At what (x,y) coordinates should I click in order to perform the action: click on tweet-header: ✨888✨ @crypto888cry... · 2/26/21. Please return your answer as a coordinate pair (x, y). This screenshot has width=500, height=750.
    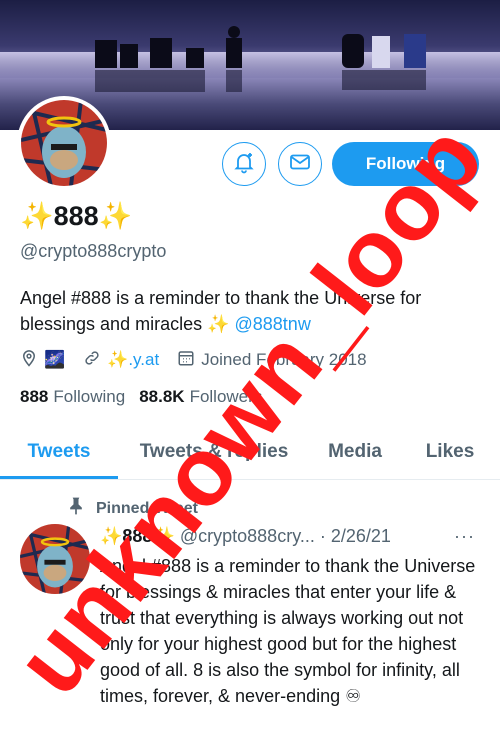
    Looking at the image, I should click on (295, 536).